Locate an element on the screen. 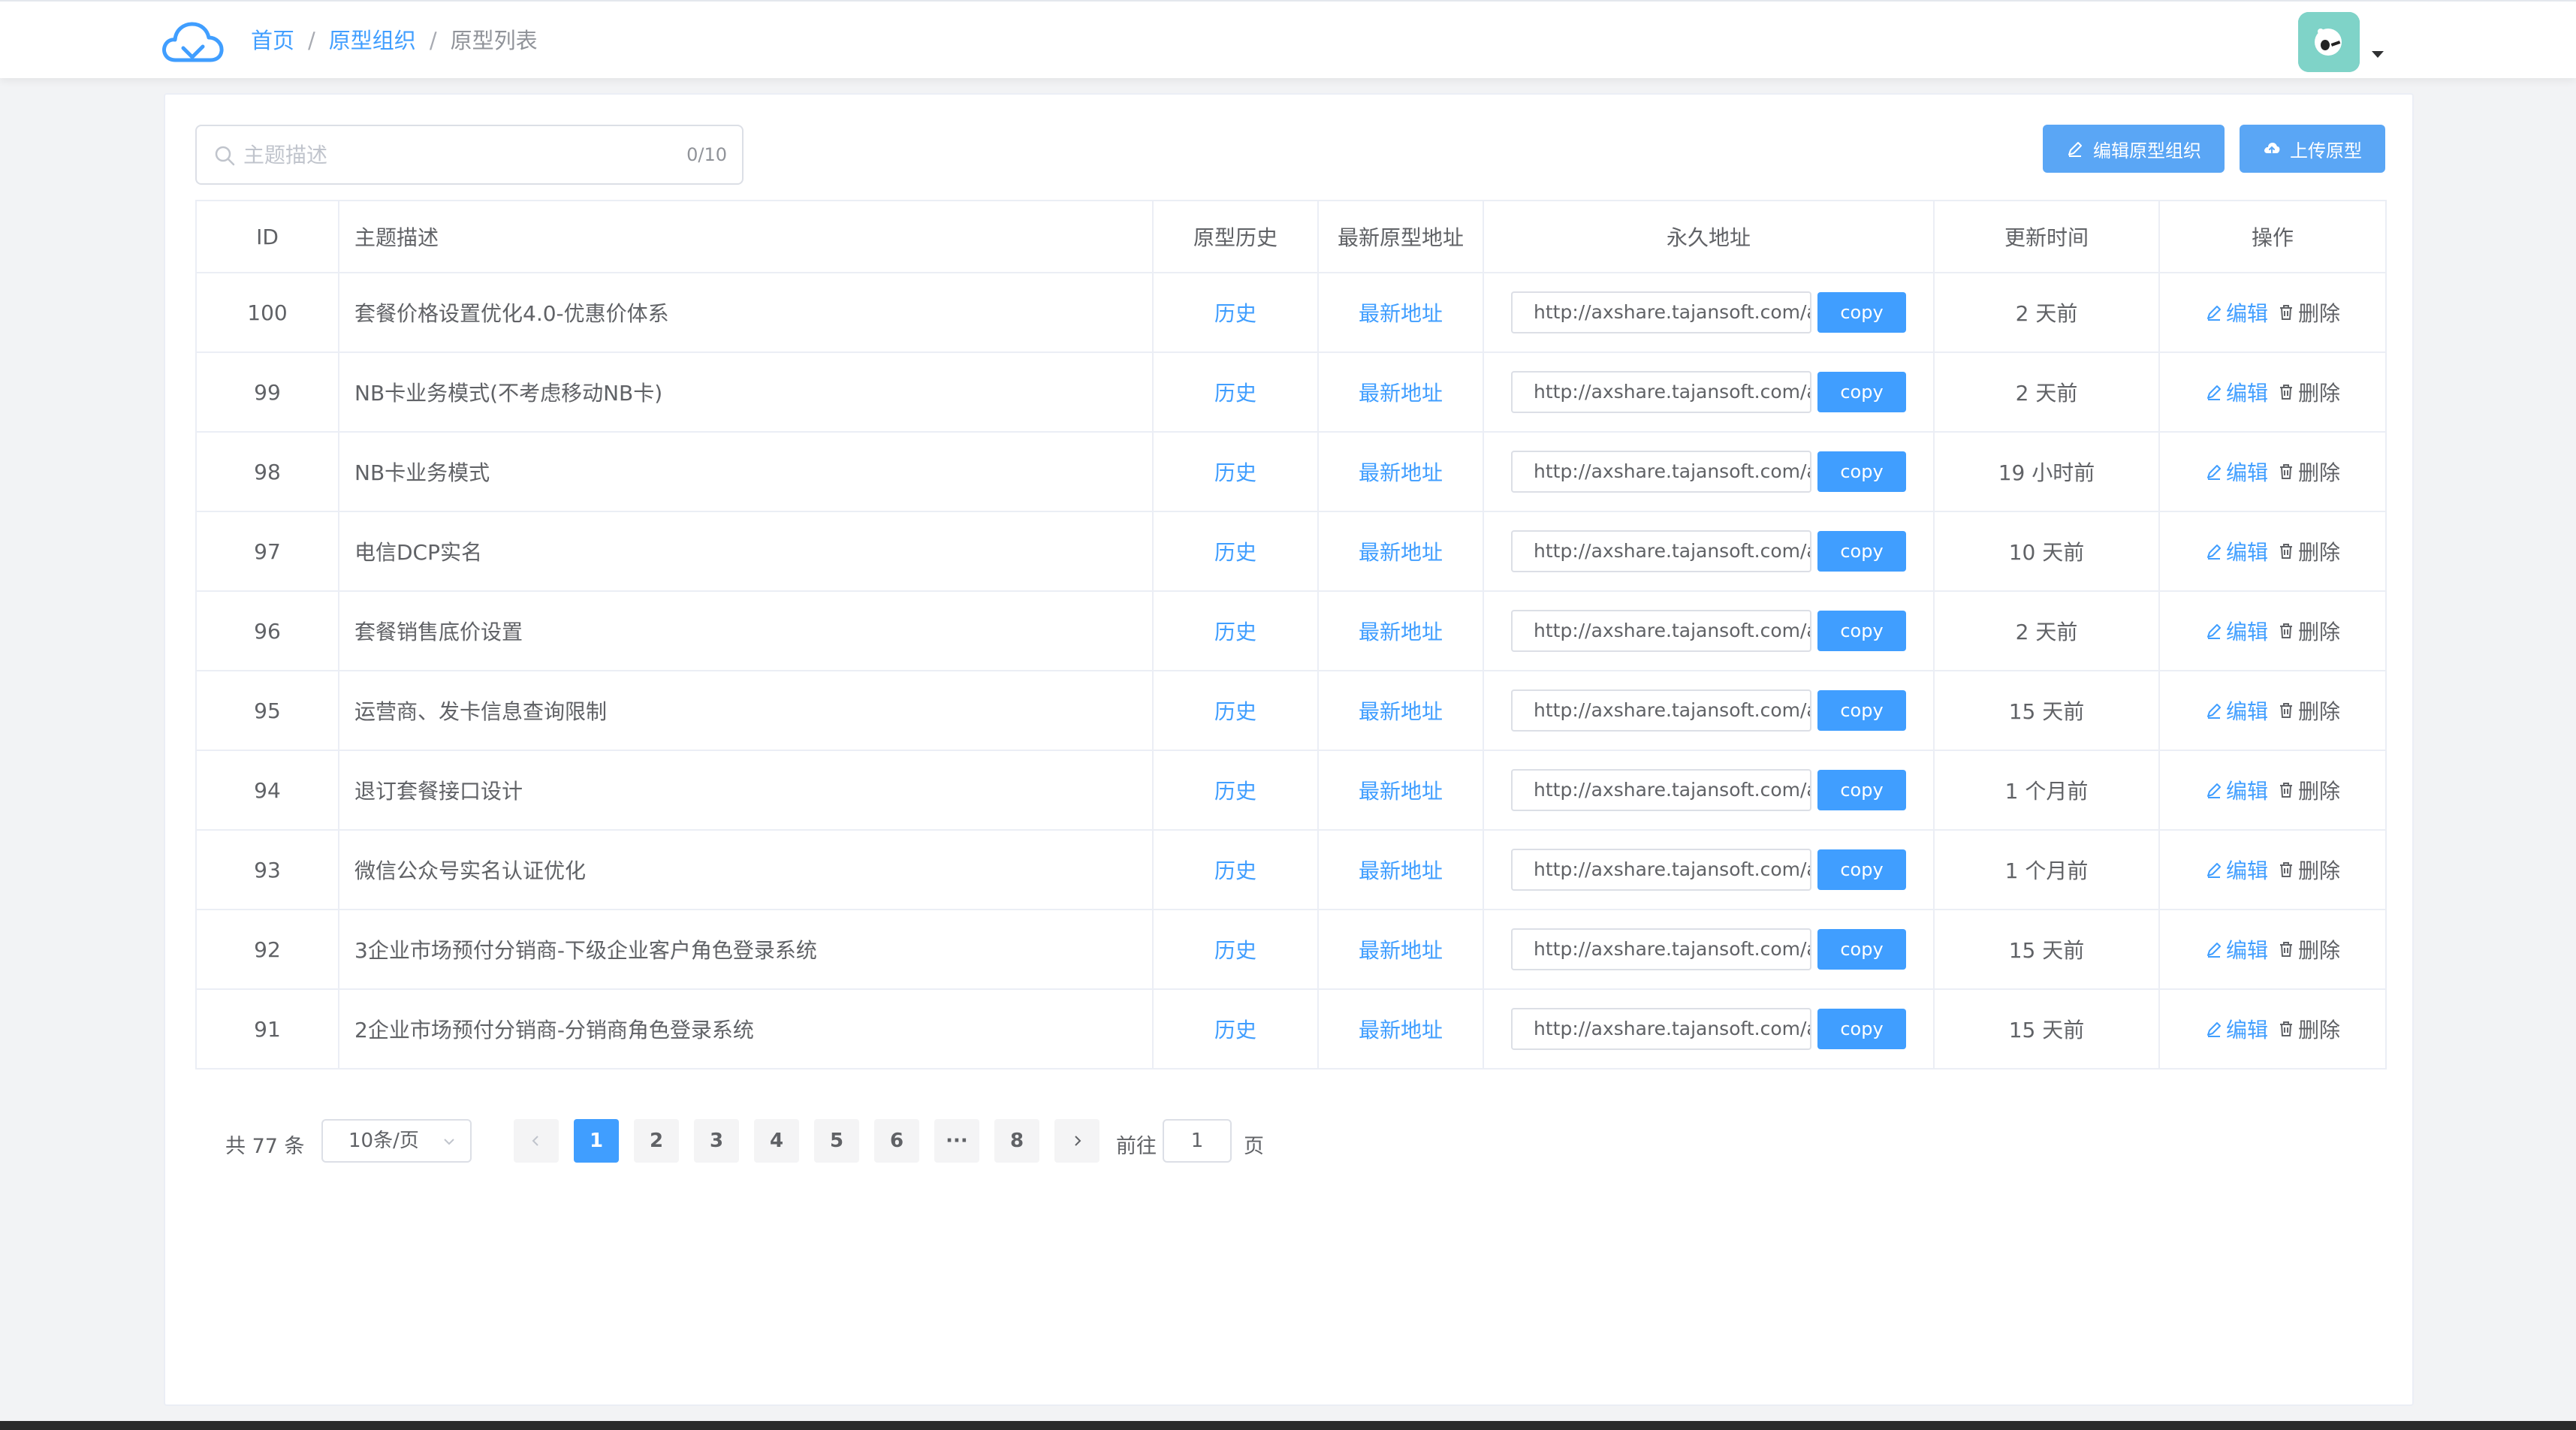 The width and height of the screenshot is (2576, 1430). row-updated: 2 天前 is located at coordinates (2047, 312).